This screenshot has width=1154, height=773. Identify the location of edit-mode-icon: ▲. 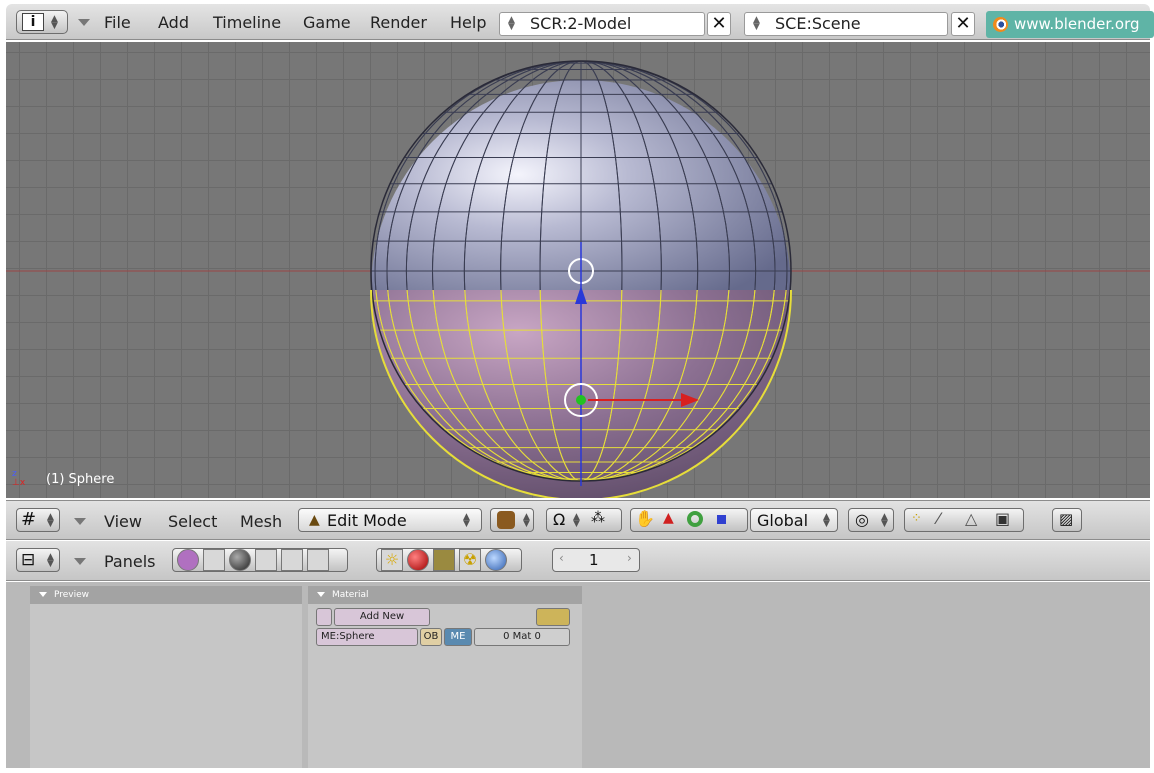
(314, 520).